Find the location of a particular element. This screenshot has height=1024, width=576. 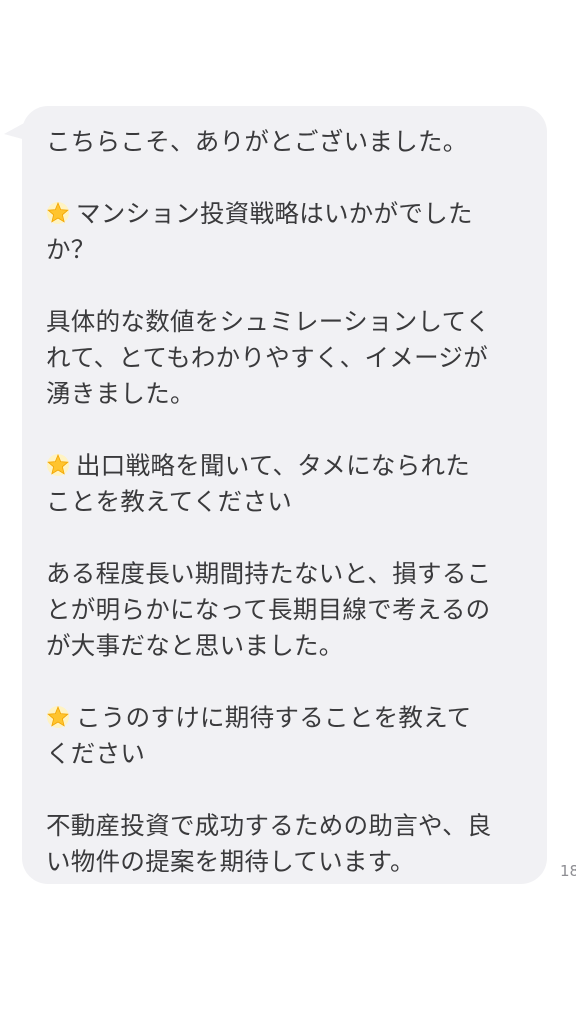

answer-line: い物件の提案を期待しています。 is located at coordinates (230, 861).